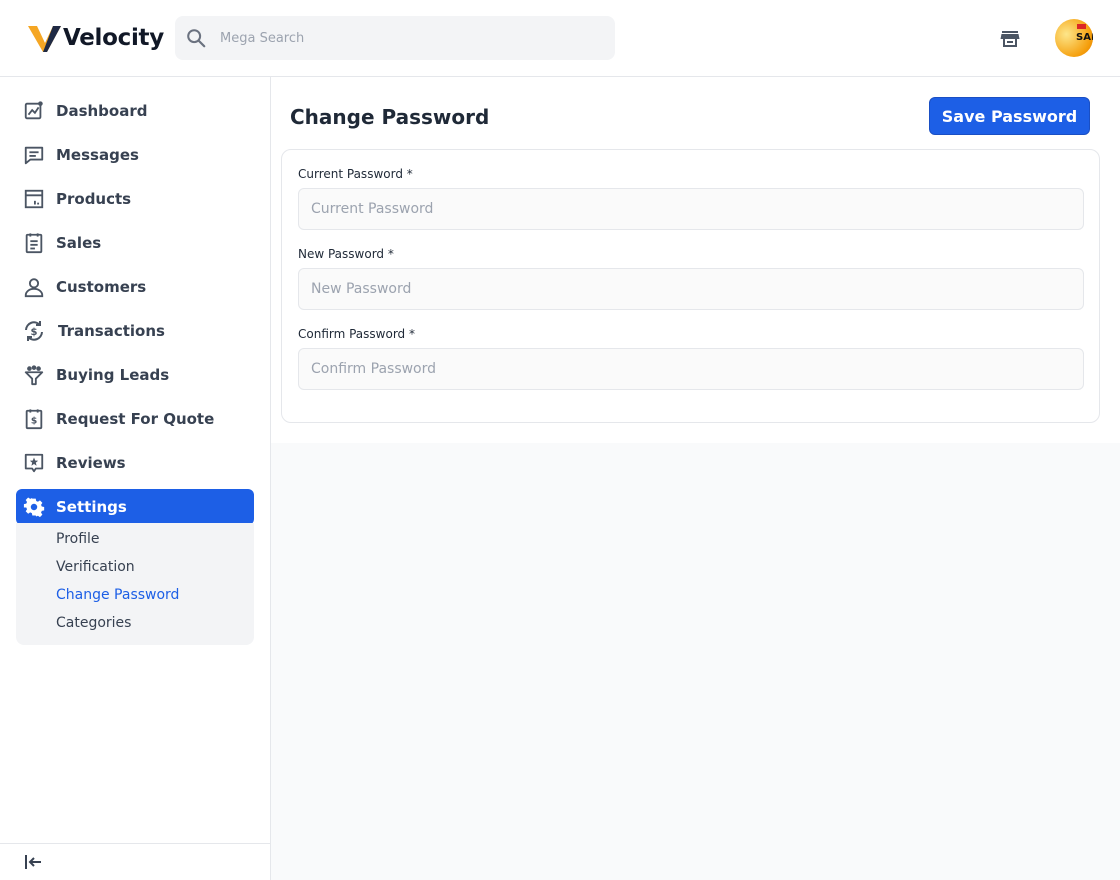 The width and height of the screenshot is (1120, 880). Describe the element at coordinates (113, 38) in the screenshot. I see `brand-name: Velocity` at that location.